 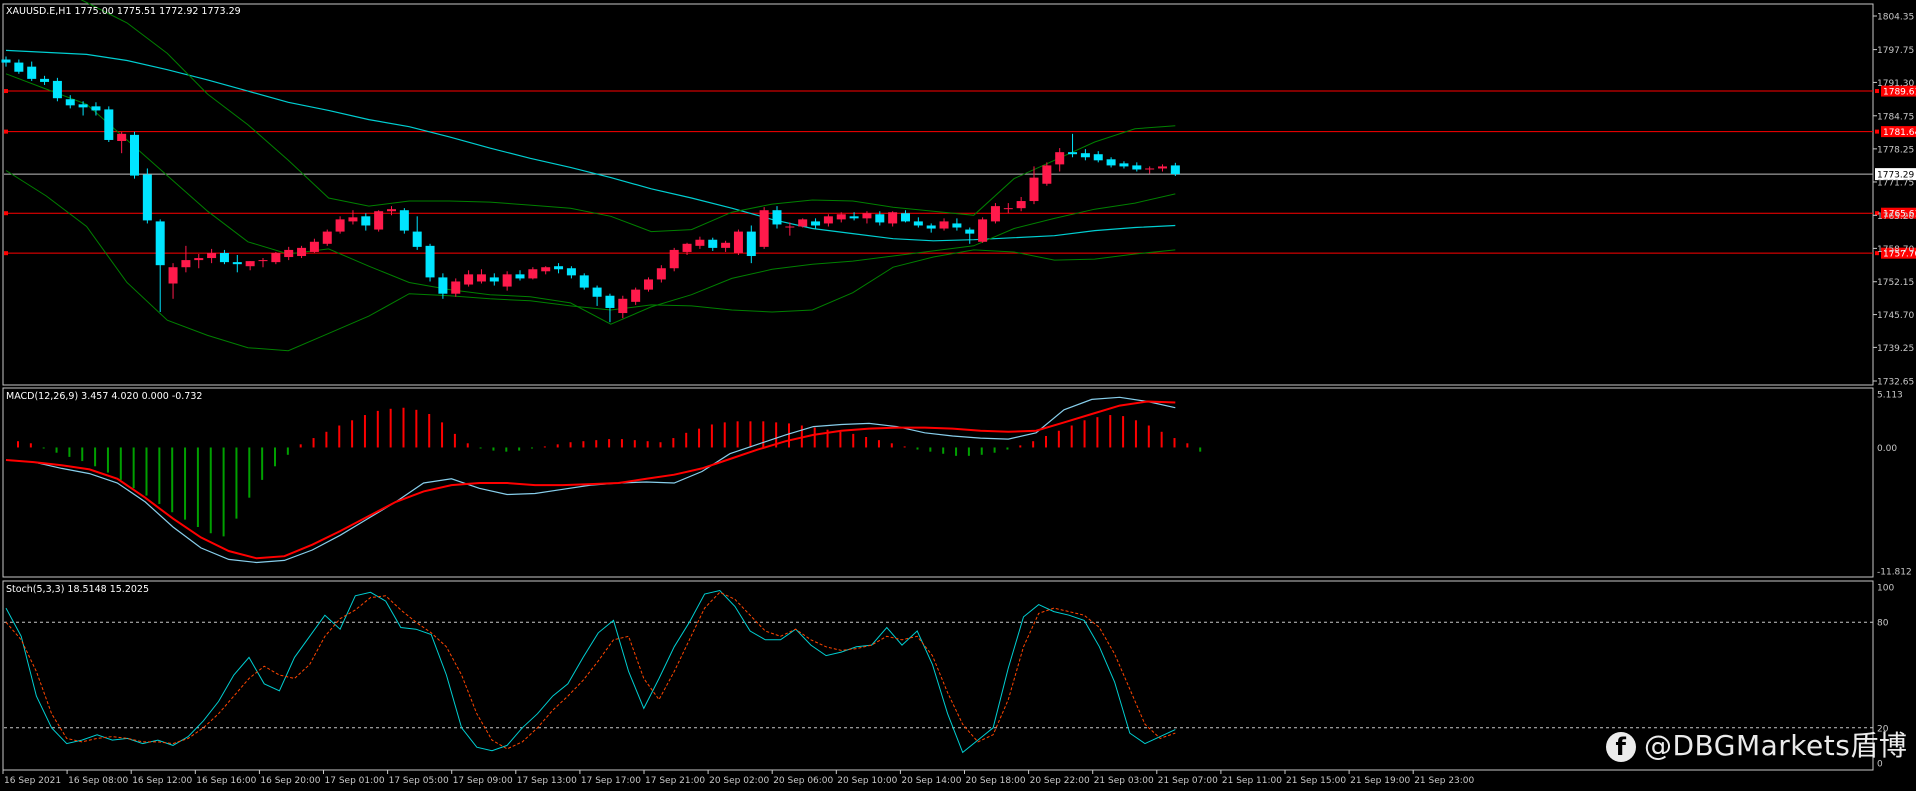 What do you see at coordinates (98, 781) in the screenshot?
I see `x-tick-label: 16 Sep 08:00` at bounding box center [98, 781].